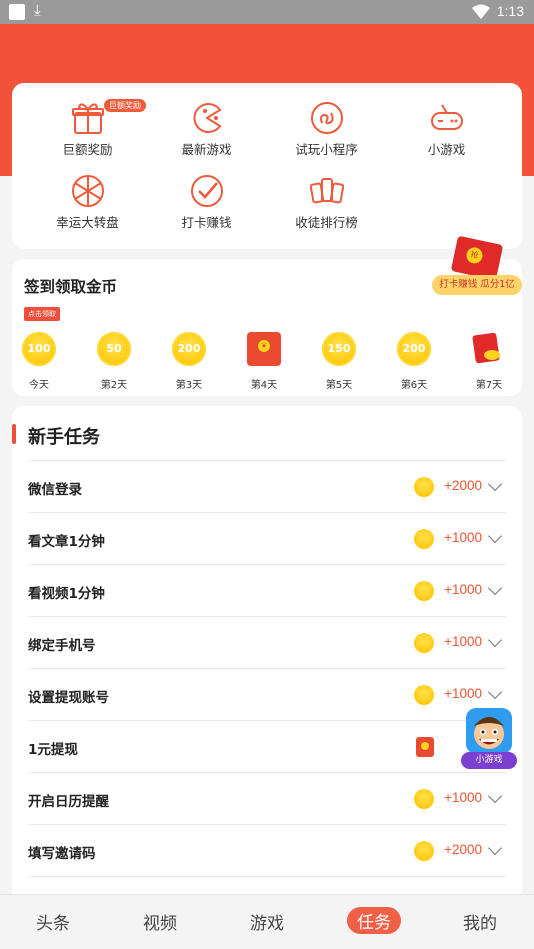  I want to click on task-name: 设置提现账号, so click(68, 698).